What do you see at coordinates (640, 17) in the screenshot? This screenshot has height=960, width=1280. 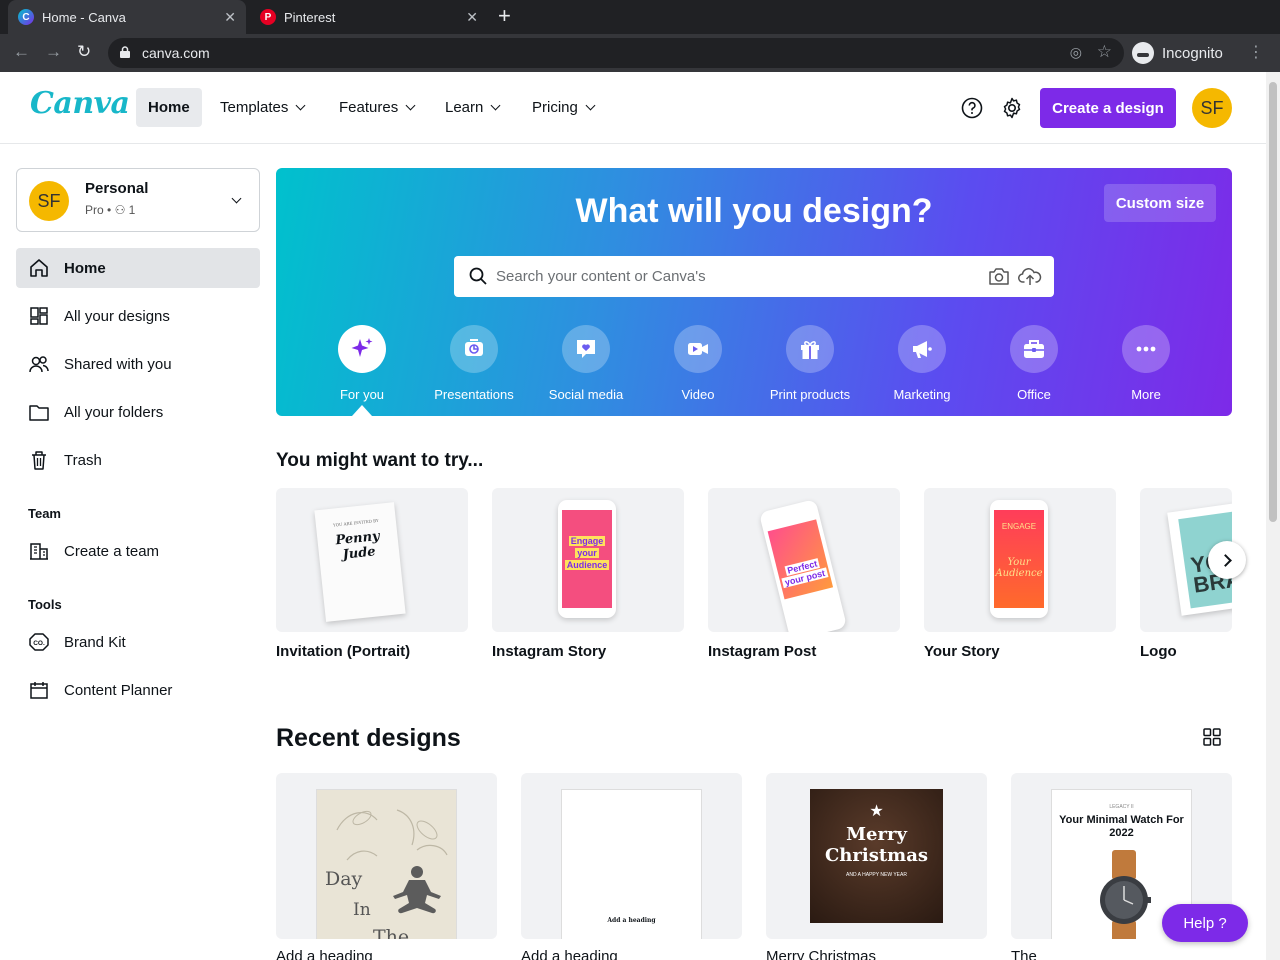 I see `browser-tab-strip: C Home - Canva ✕ P Pinterest ✕ +` at bounding box center [640, 17].